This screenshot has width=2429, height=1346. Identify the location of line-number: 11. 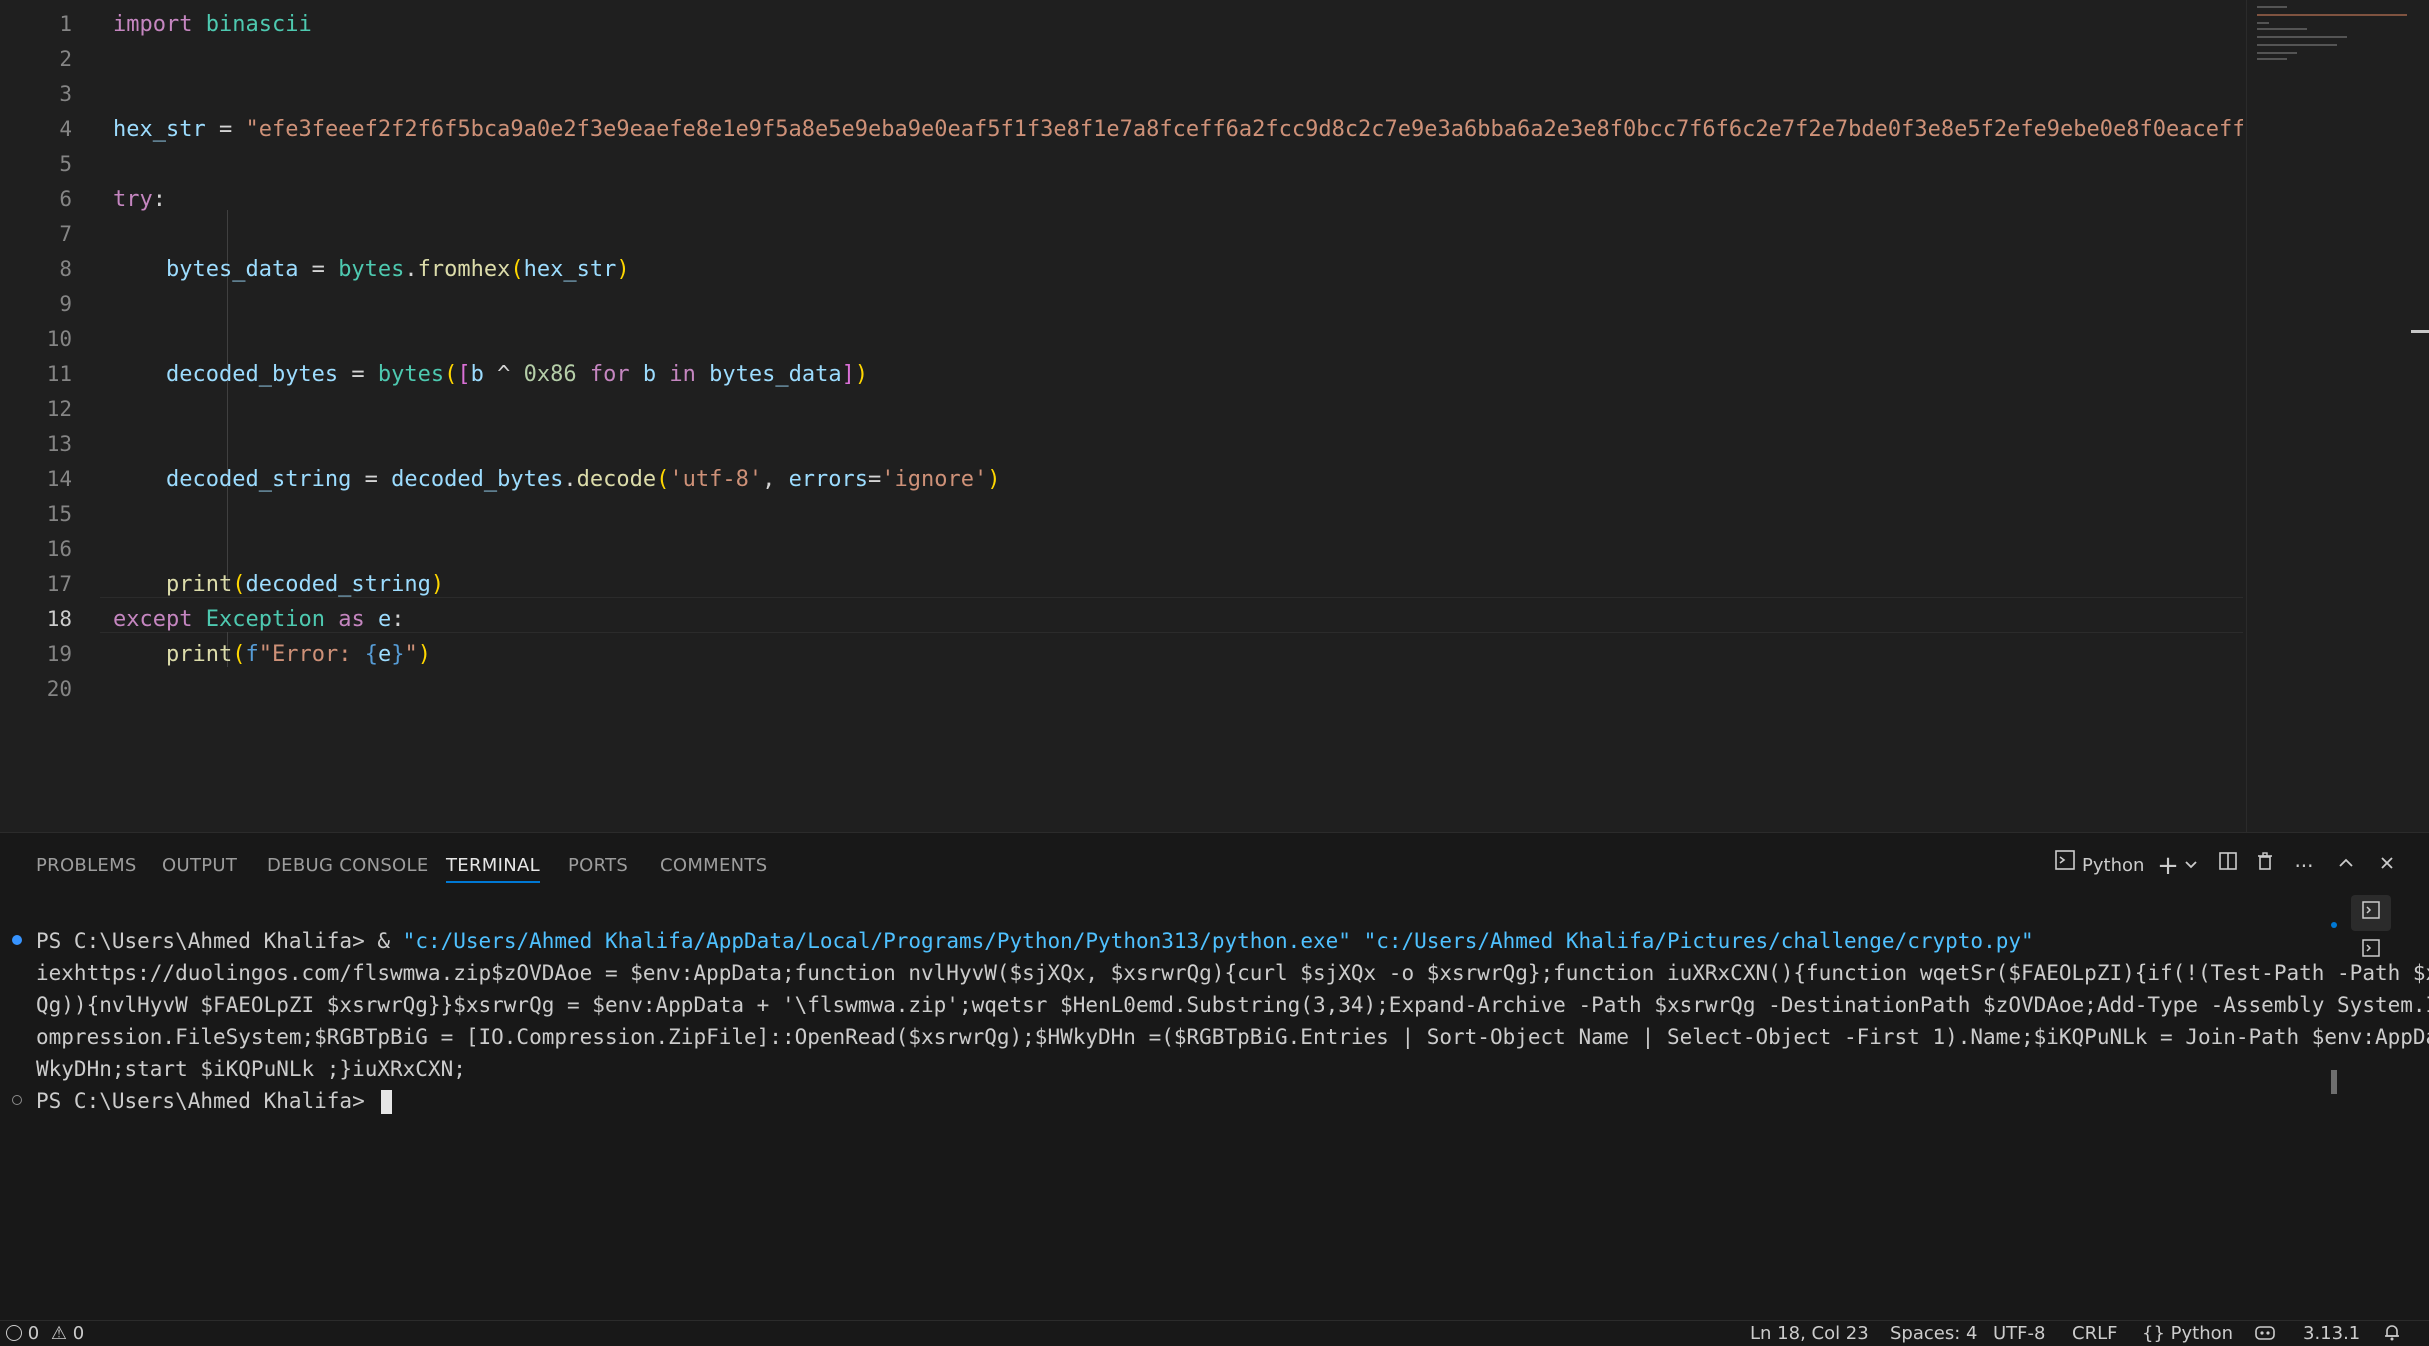
(59, 374).